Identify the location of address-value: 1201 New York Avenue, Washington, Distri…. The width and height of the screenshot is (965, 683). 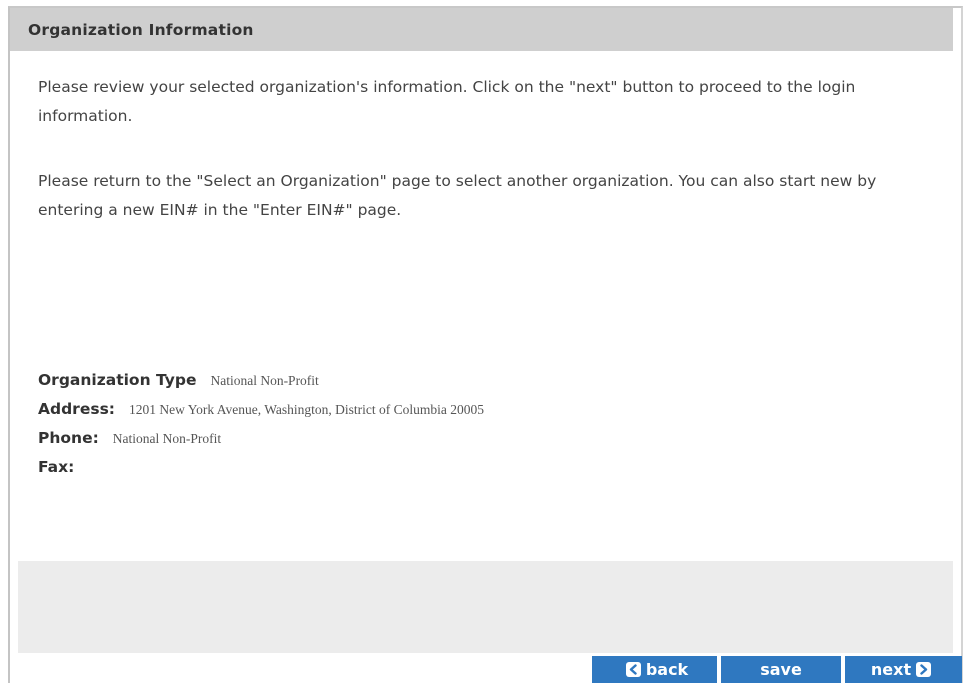
(307, 409).